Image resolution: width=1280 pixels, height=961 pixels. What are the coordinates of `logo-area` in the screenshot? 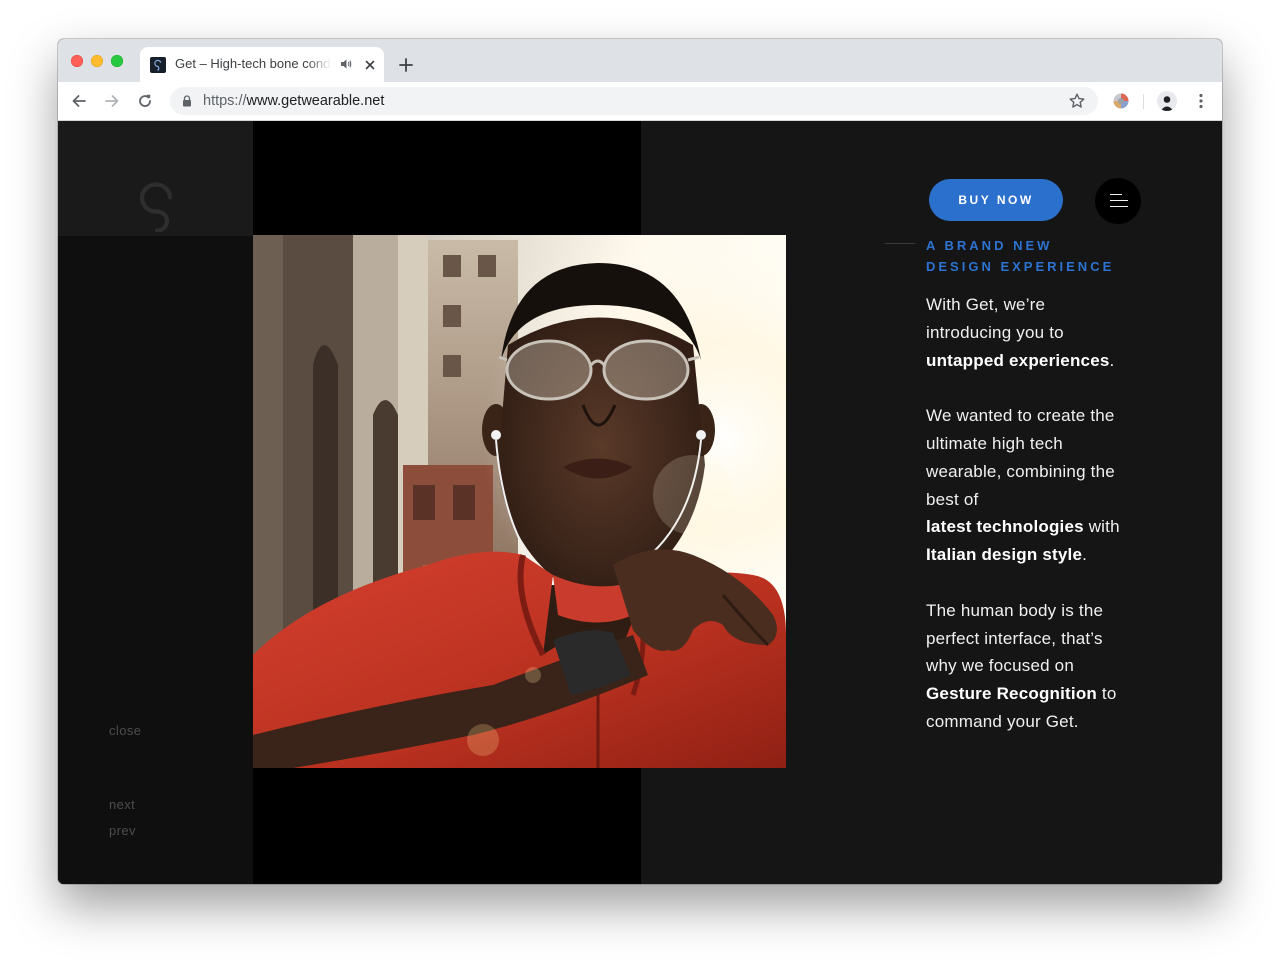 It's located at (155, 178).